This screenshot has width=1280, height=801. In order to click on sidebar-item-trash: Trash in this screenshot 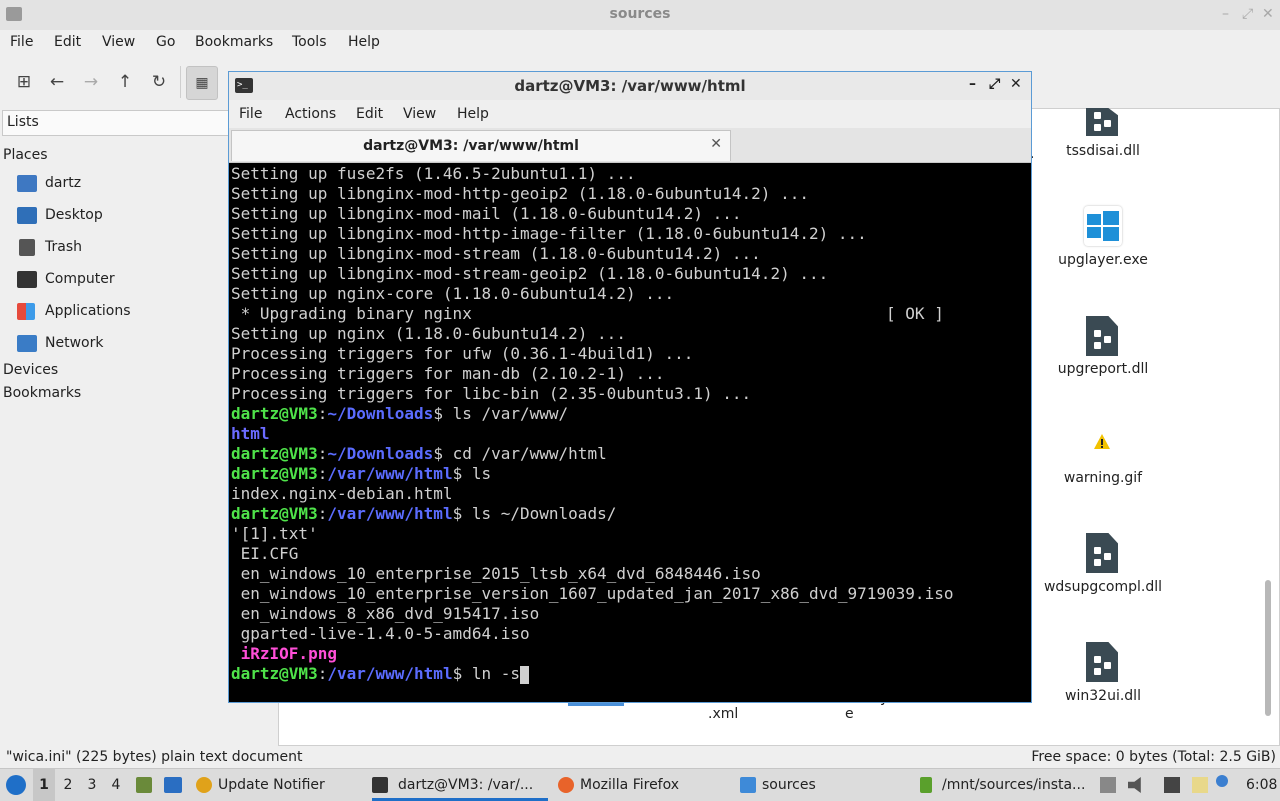, I will do `click(121, 248)`.